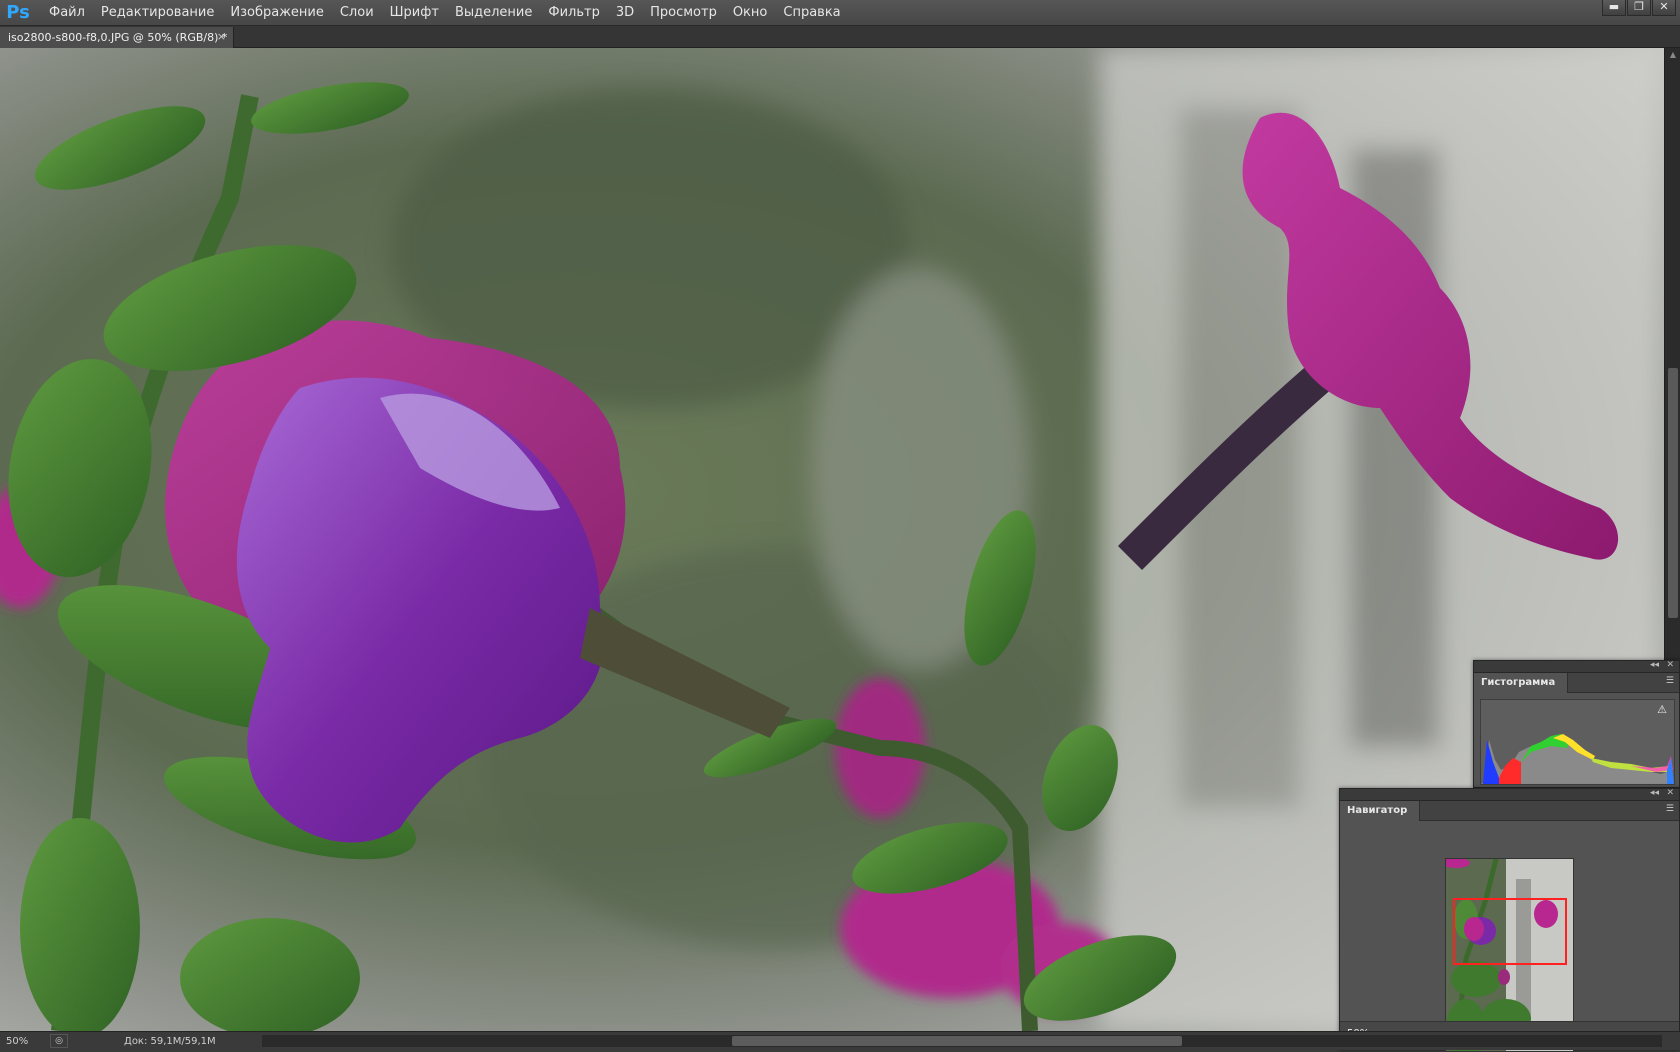 The width and height of the screenshot is (1680, 1052). I want to click on horizontal-scrollbar, so click(962, 1041).